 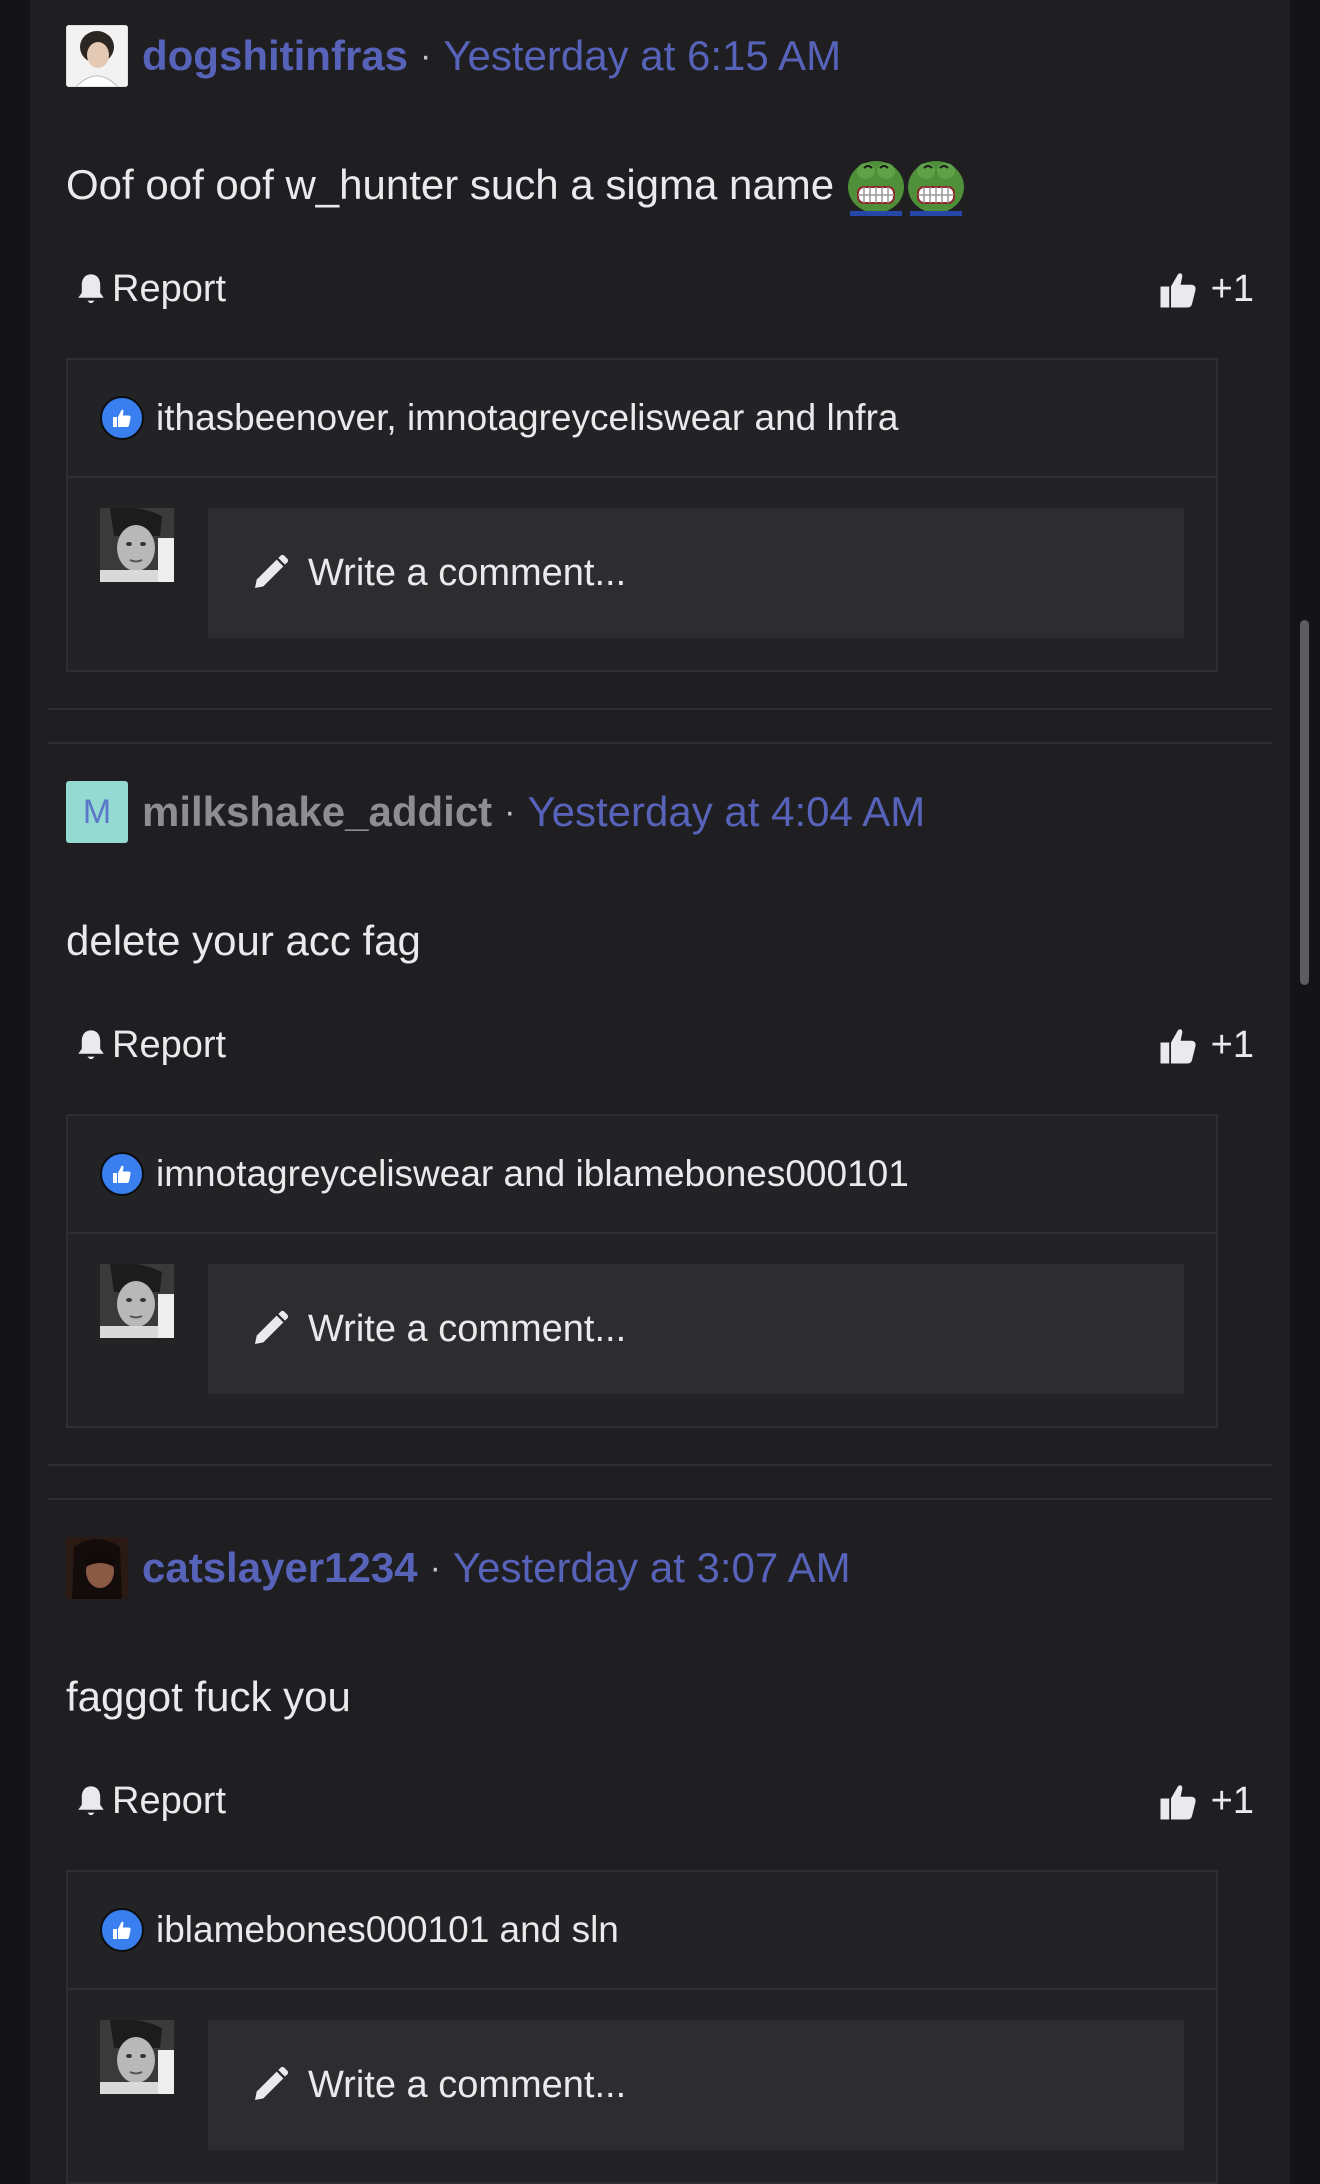 I want to click on post-body: faggot fuck you, so click(x=208, y=1697).